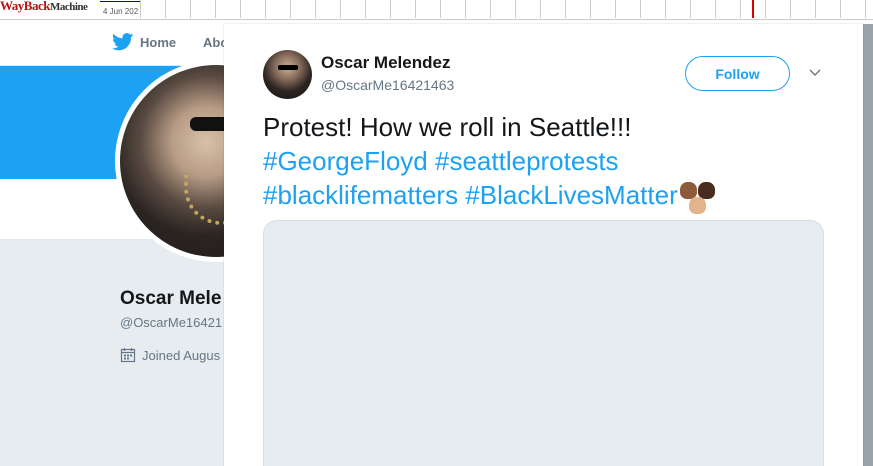 The height and width of the screenshot is (466, 873). I want to click on nav-home: Home, so click(144, 42).